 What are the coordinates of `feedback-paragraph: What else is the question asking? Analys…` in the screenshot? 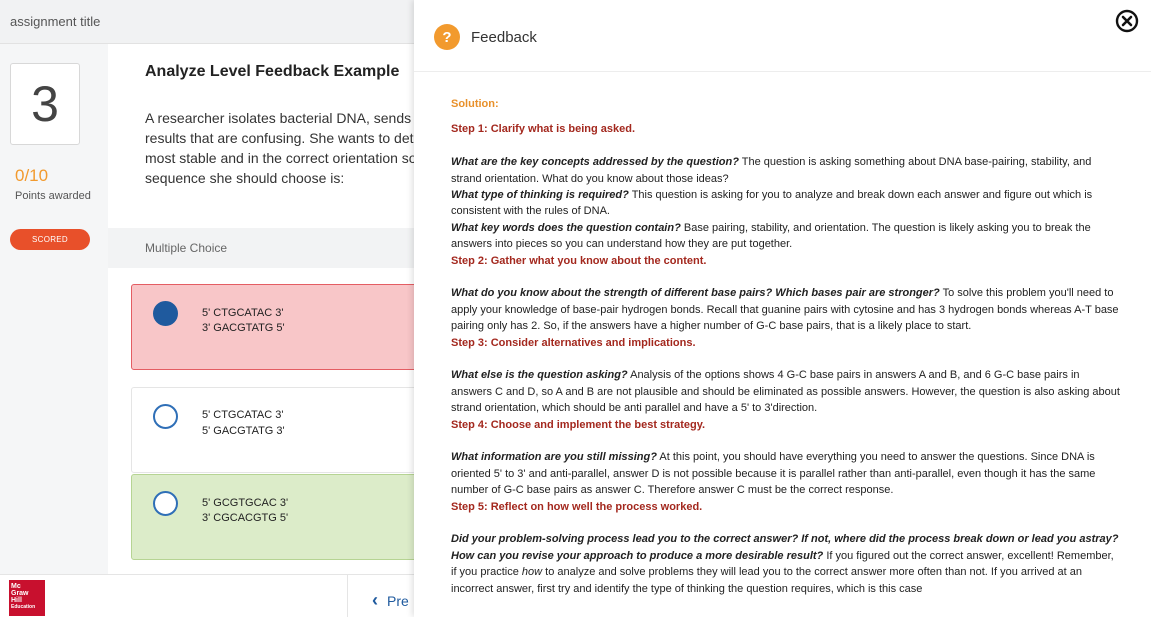 It's located at (786, 391).